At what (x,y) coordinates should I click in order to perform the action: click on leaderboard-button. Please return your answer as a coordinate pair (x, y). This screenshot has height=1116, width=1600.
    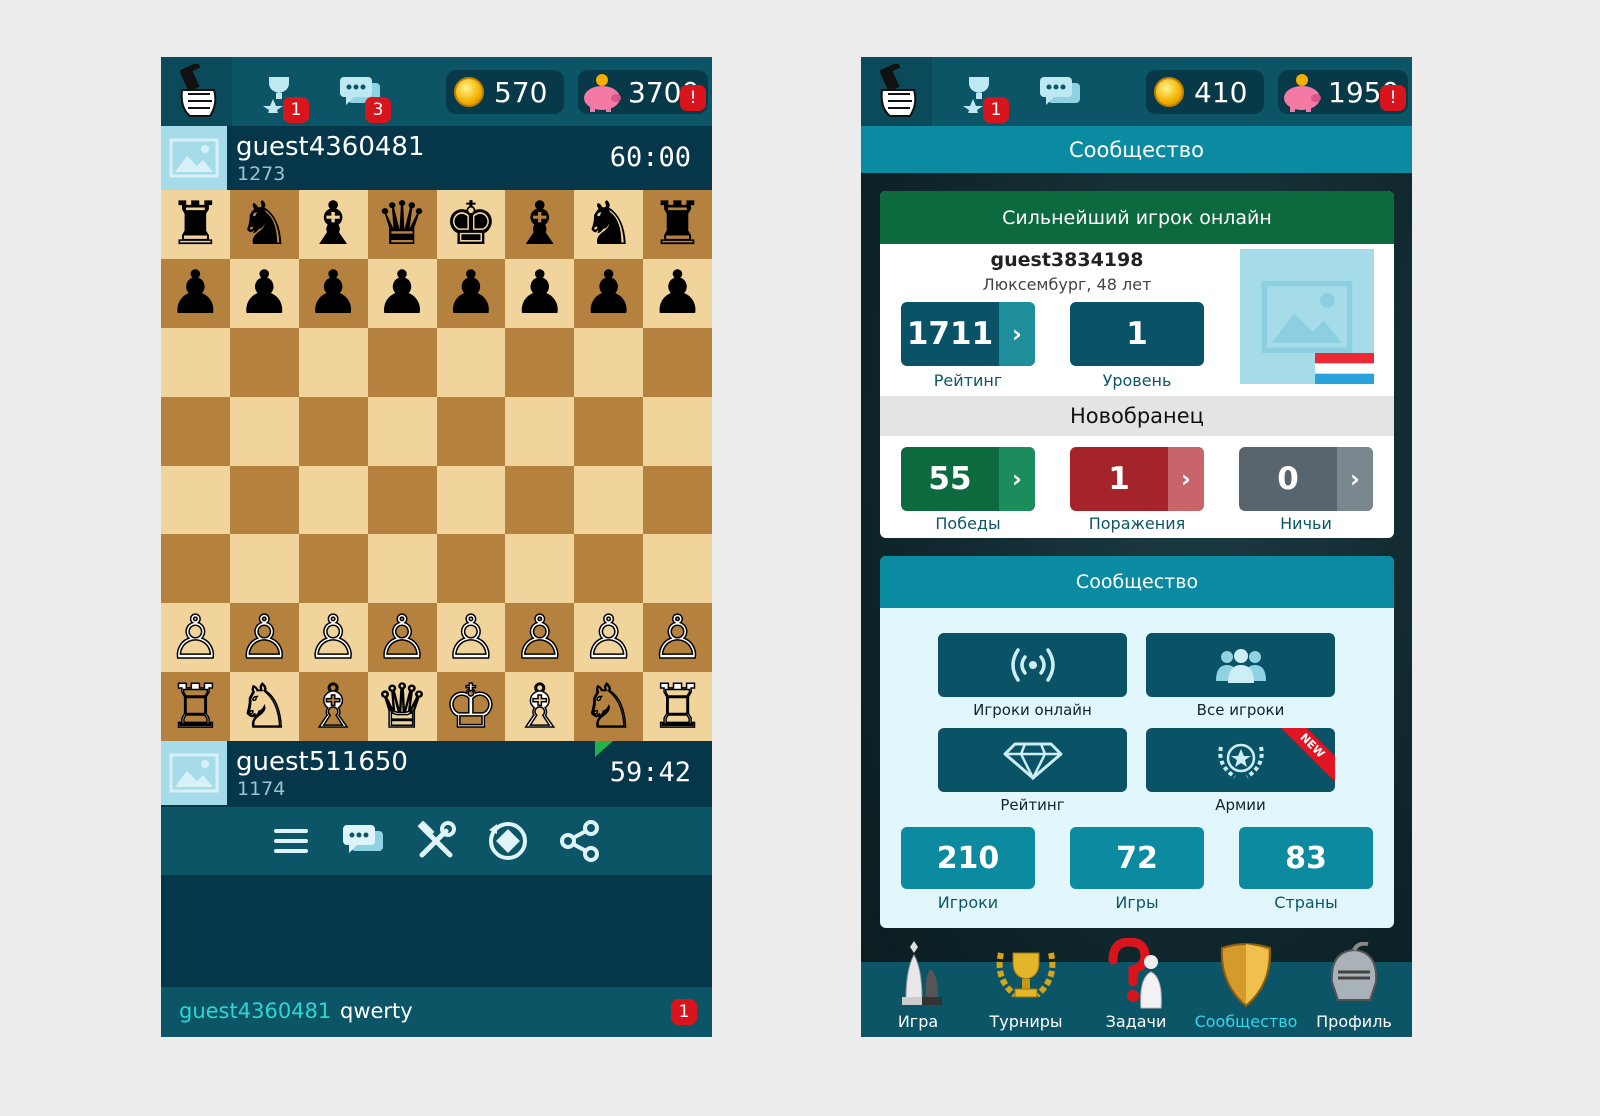
    Looking at the image, I should click on (1032, 760).